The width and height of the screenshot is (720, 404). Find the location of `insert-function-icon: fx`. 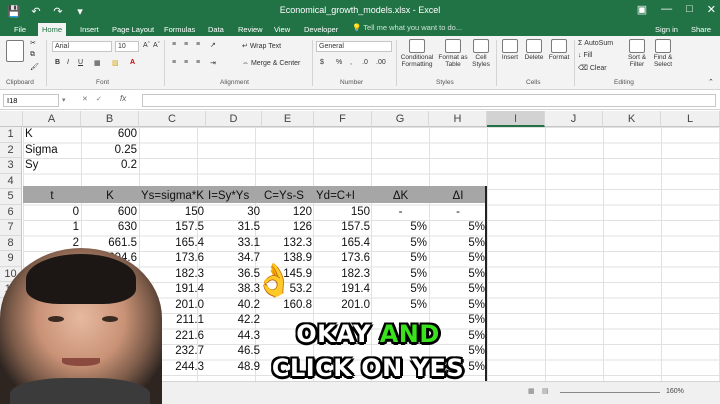

insert-function-icon: fx is located at coordinates (123, 98).